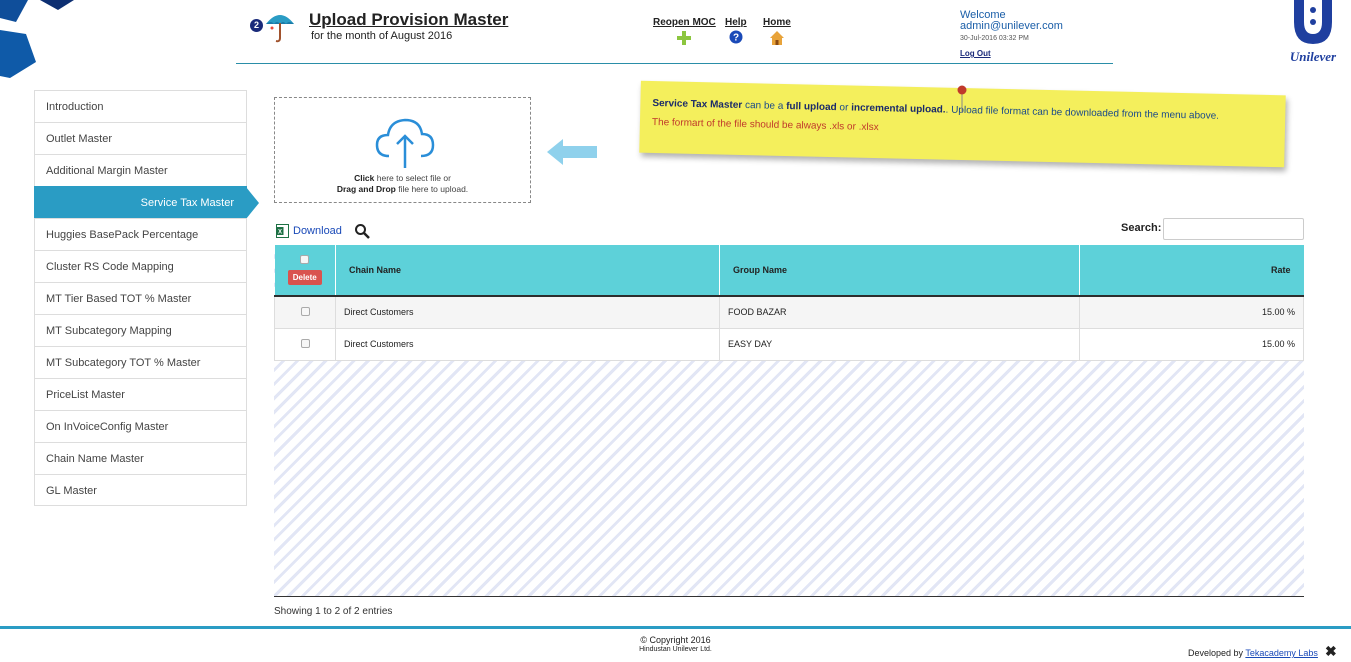 This screenshot has height=662, width=1351. What do you see at coordinates (764, 105) in the screenshot?
I see `note-text-1: can be a` at bounding box center [764, 105].